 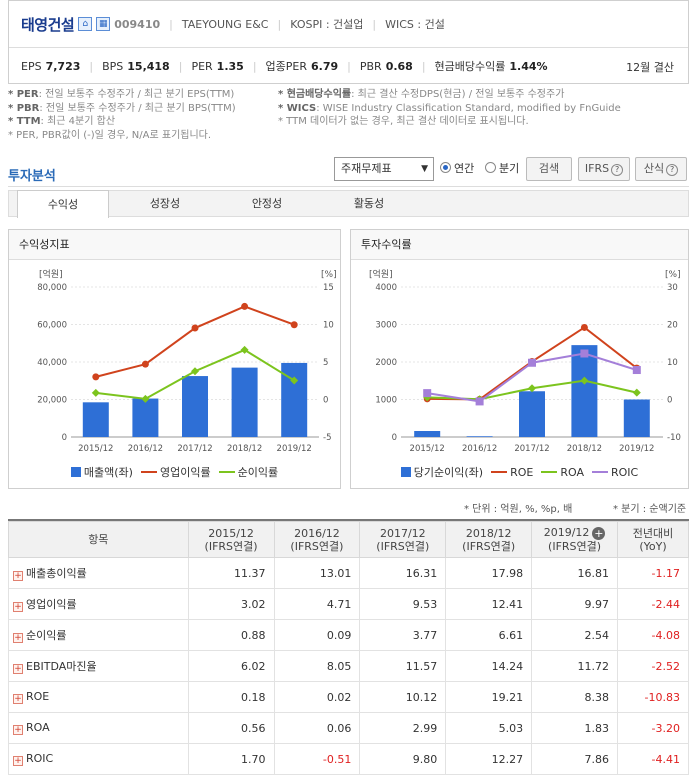 I want to click on unit-label: * 단위 : 억원, %, %p, 배, so click(x=518, y=509).